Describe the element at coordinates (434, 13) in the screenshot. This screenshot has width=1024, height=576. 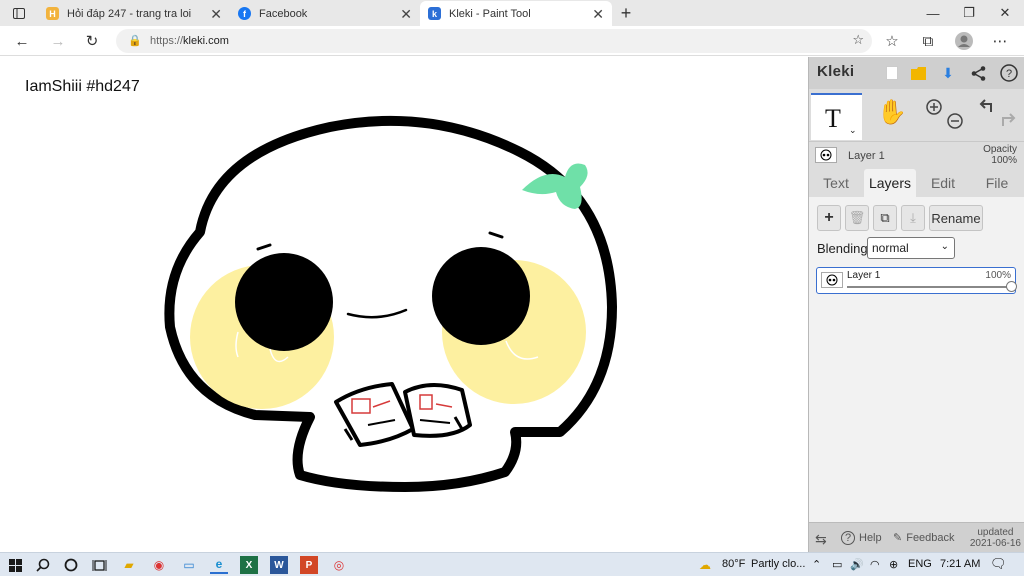
I see `kleki-icon: k` at that location.